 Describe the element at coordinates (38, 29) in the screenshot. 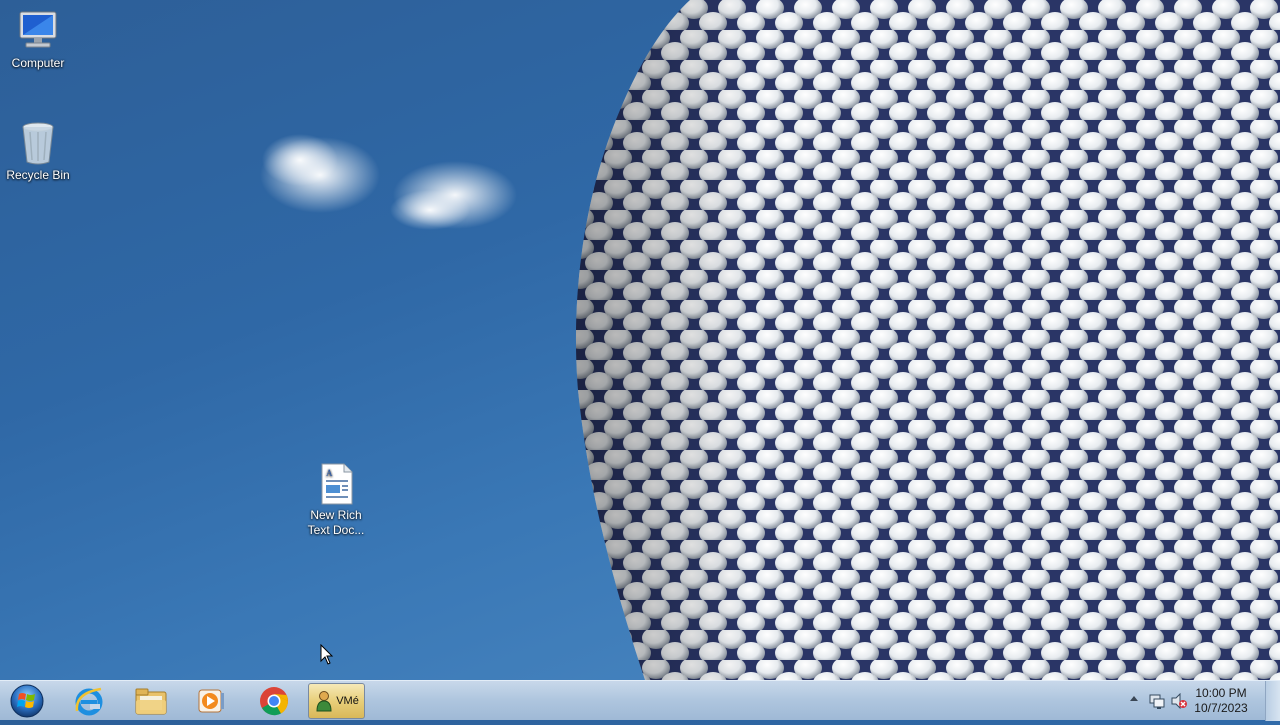

I see `computer-icon` at that location.